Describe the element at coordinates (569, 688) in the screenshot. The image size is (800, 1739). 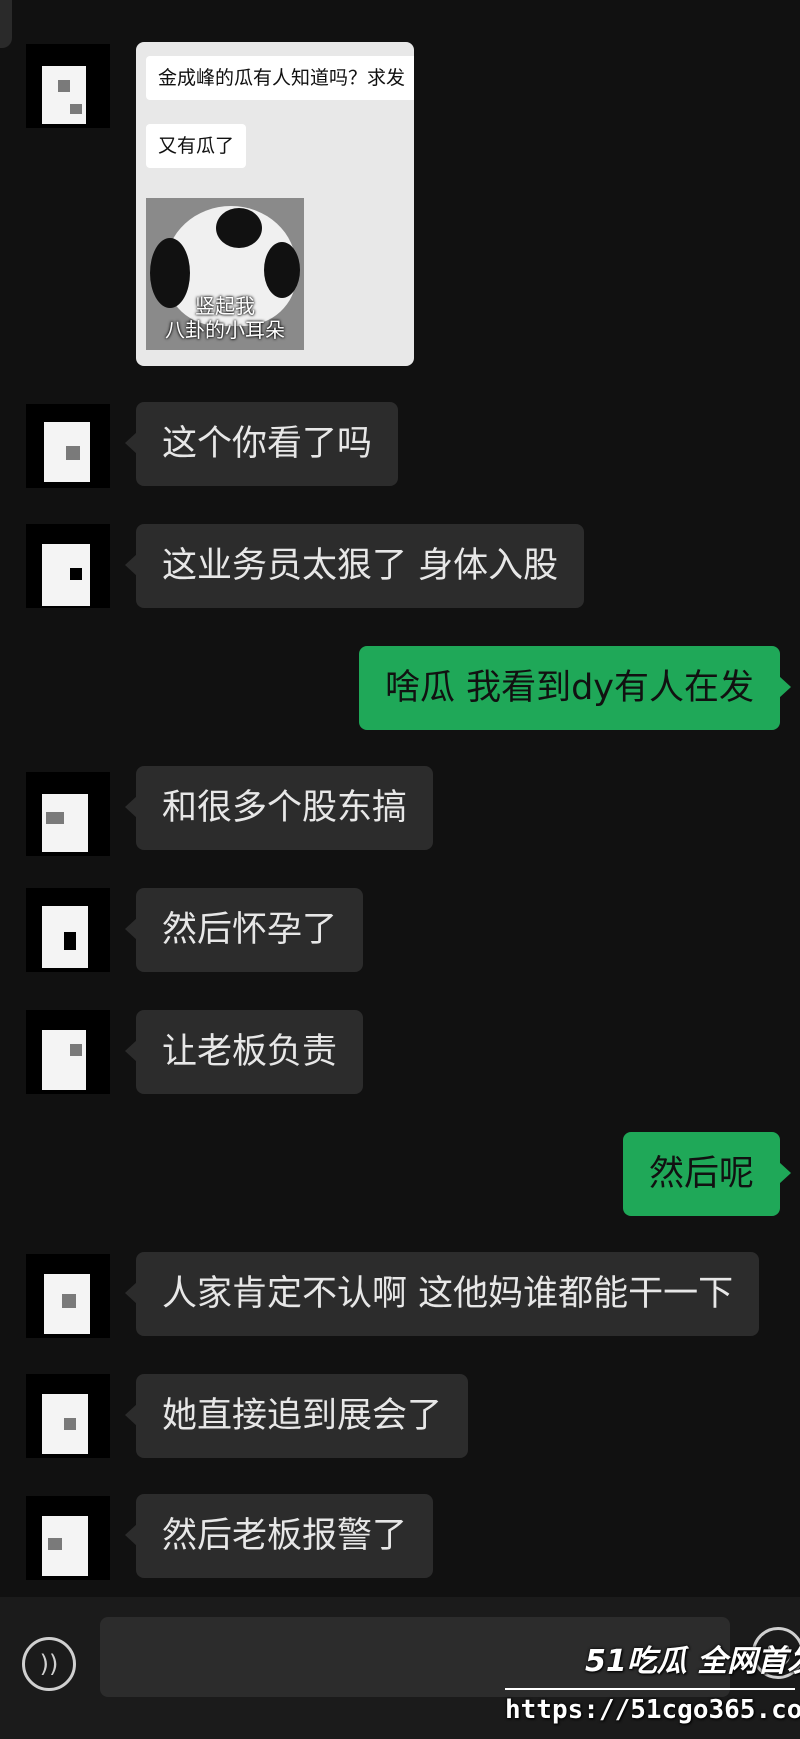
I see `message-text: 啥瓜 我看到dy有人在发` at that location.